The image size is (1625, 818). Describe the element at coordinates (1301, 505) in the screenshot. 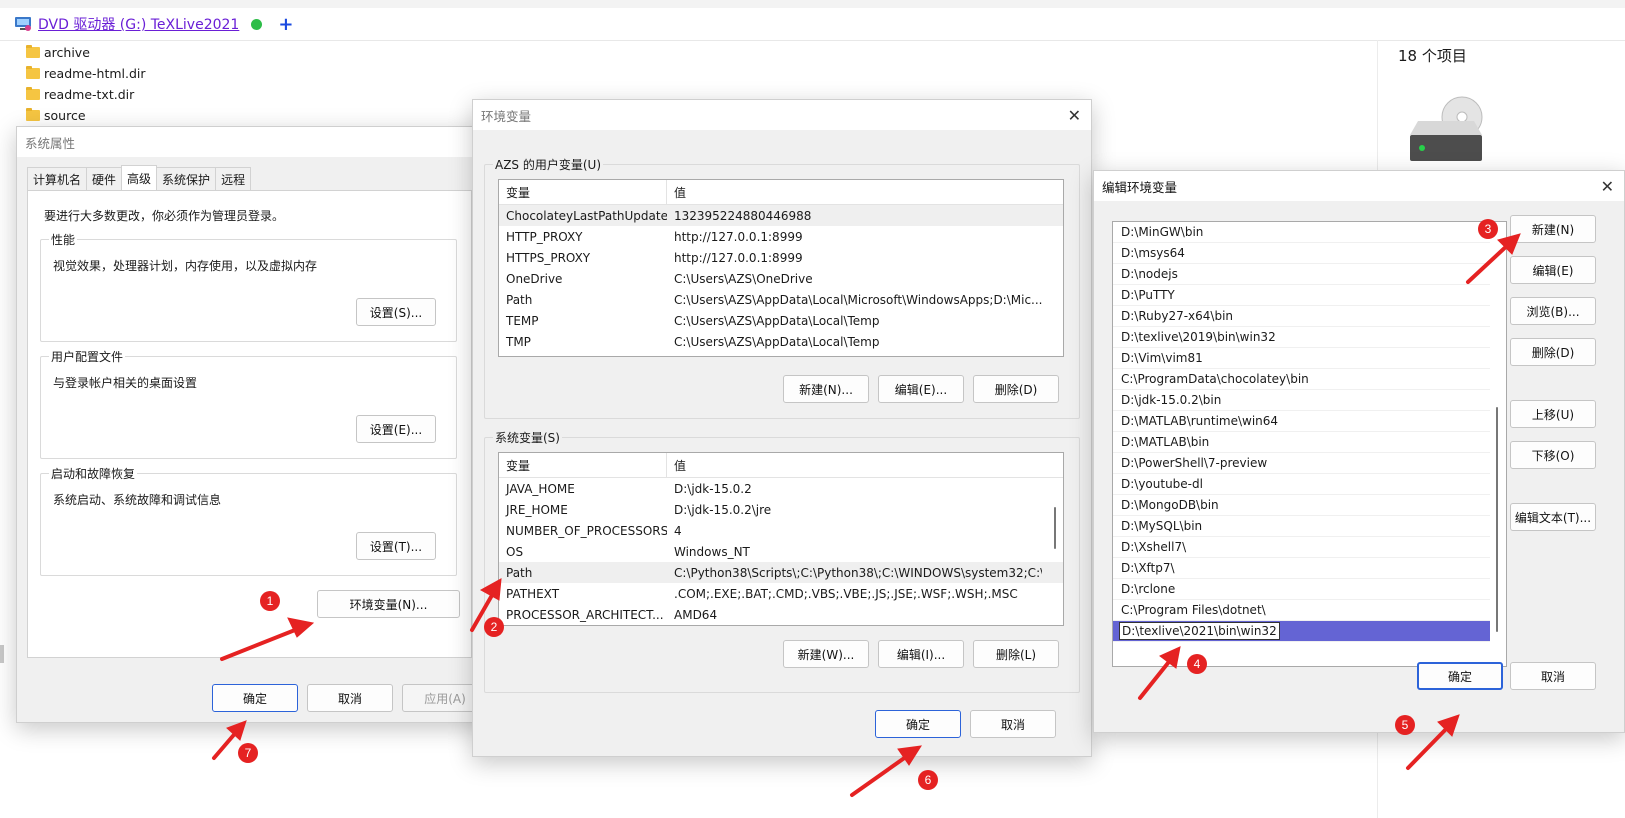

I see `list-item: D:\MongoDB\bin` at that location.